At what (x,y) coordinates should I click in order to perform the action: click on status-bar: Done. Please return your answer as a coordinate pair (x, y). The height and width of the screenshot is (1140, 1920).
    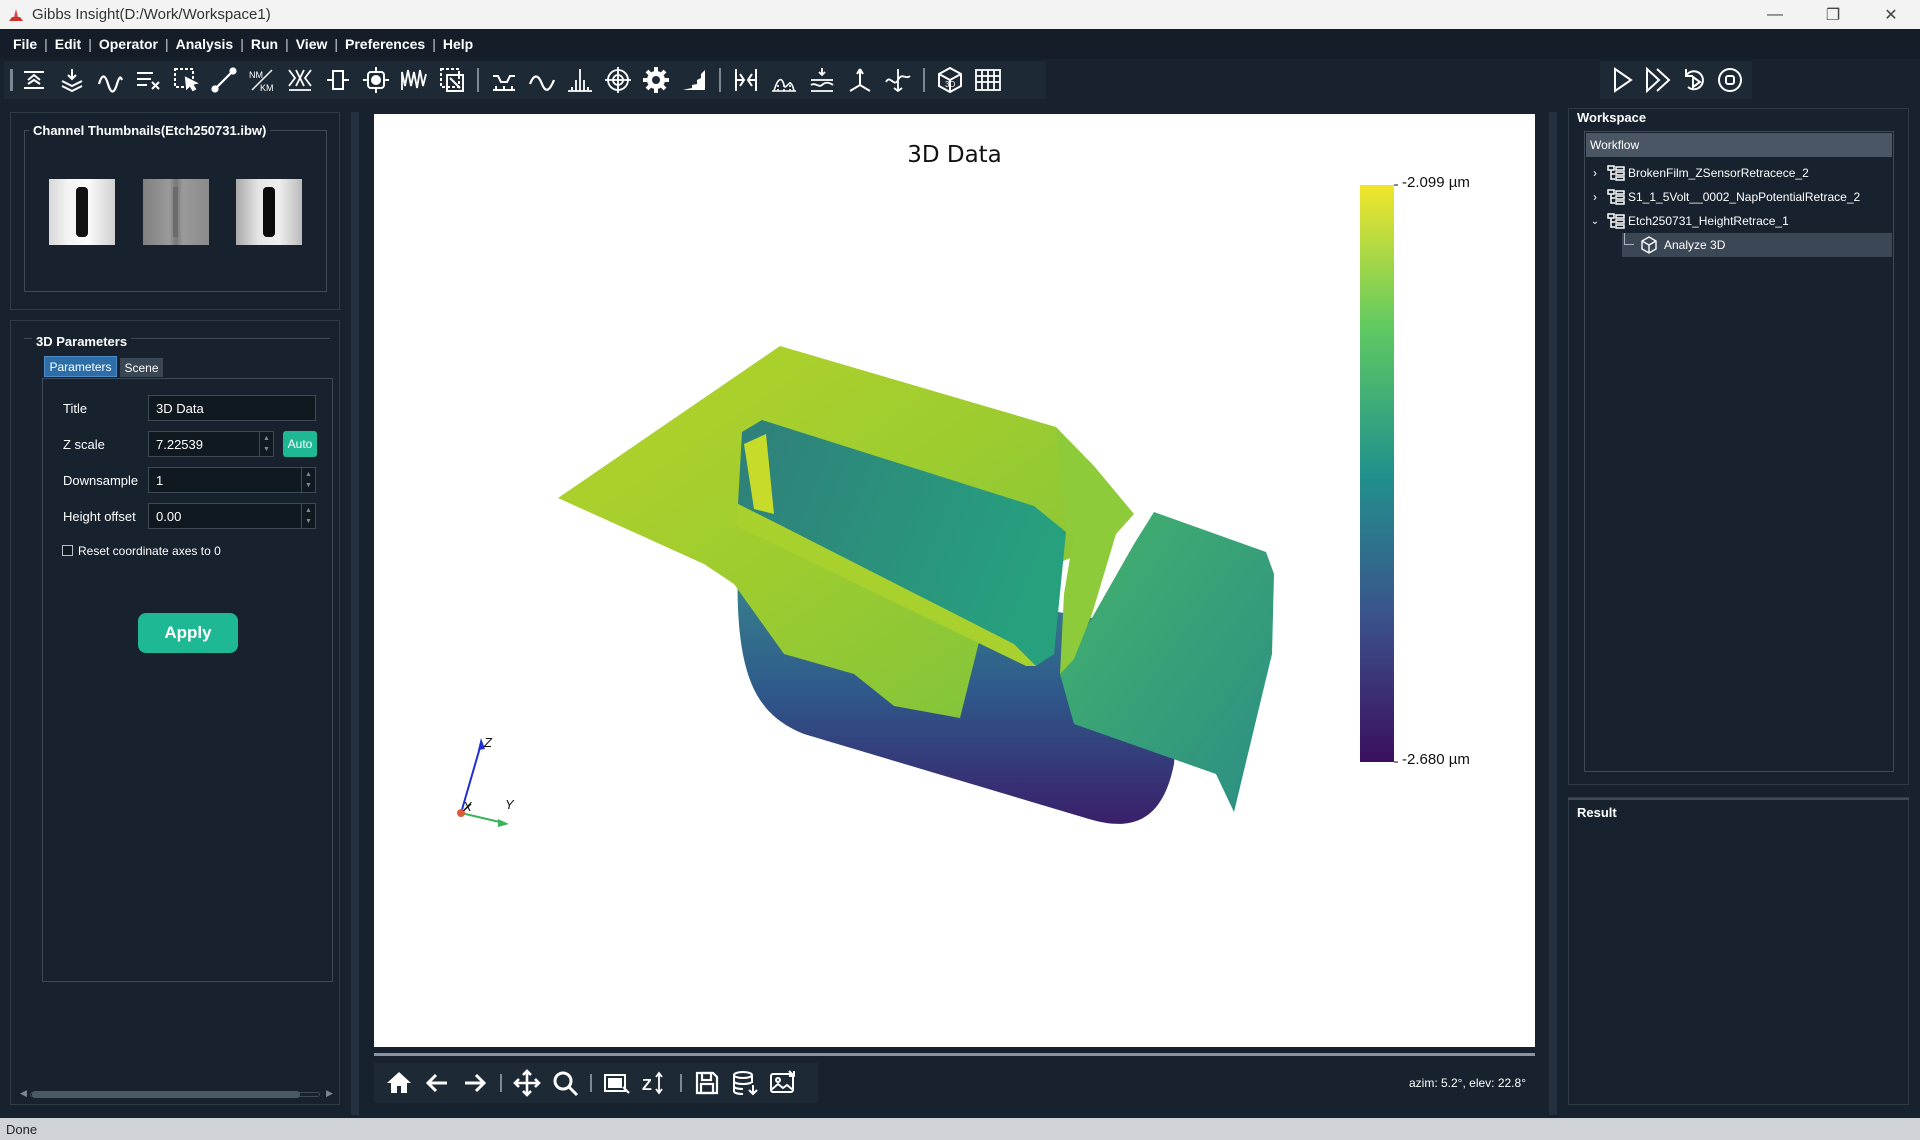
    Looking at the image, I should click on (960, 1129).